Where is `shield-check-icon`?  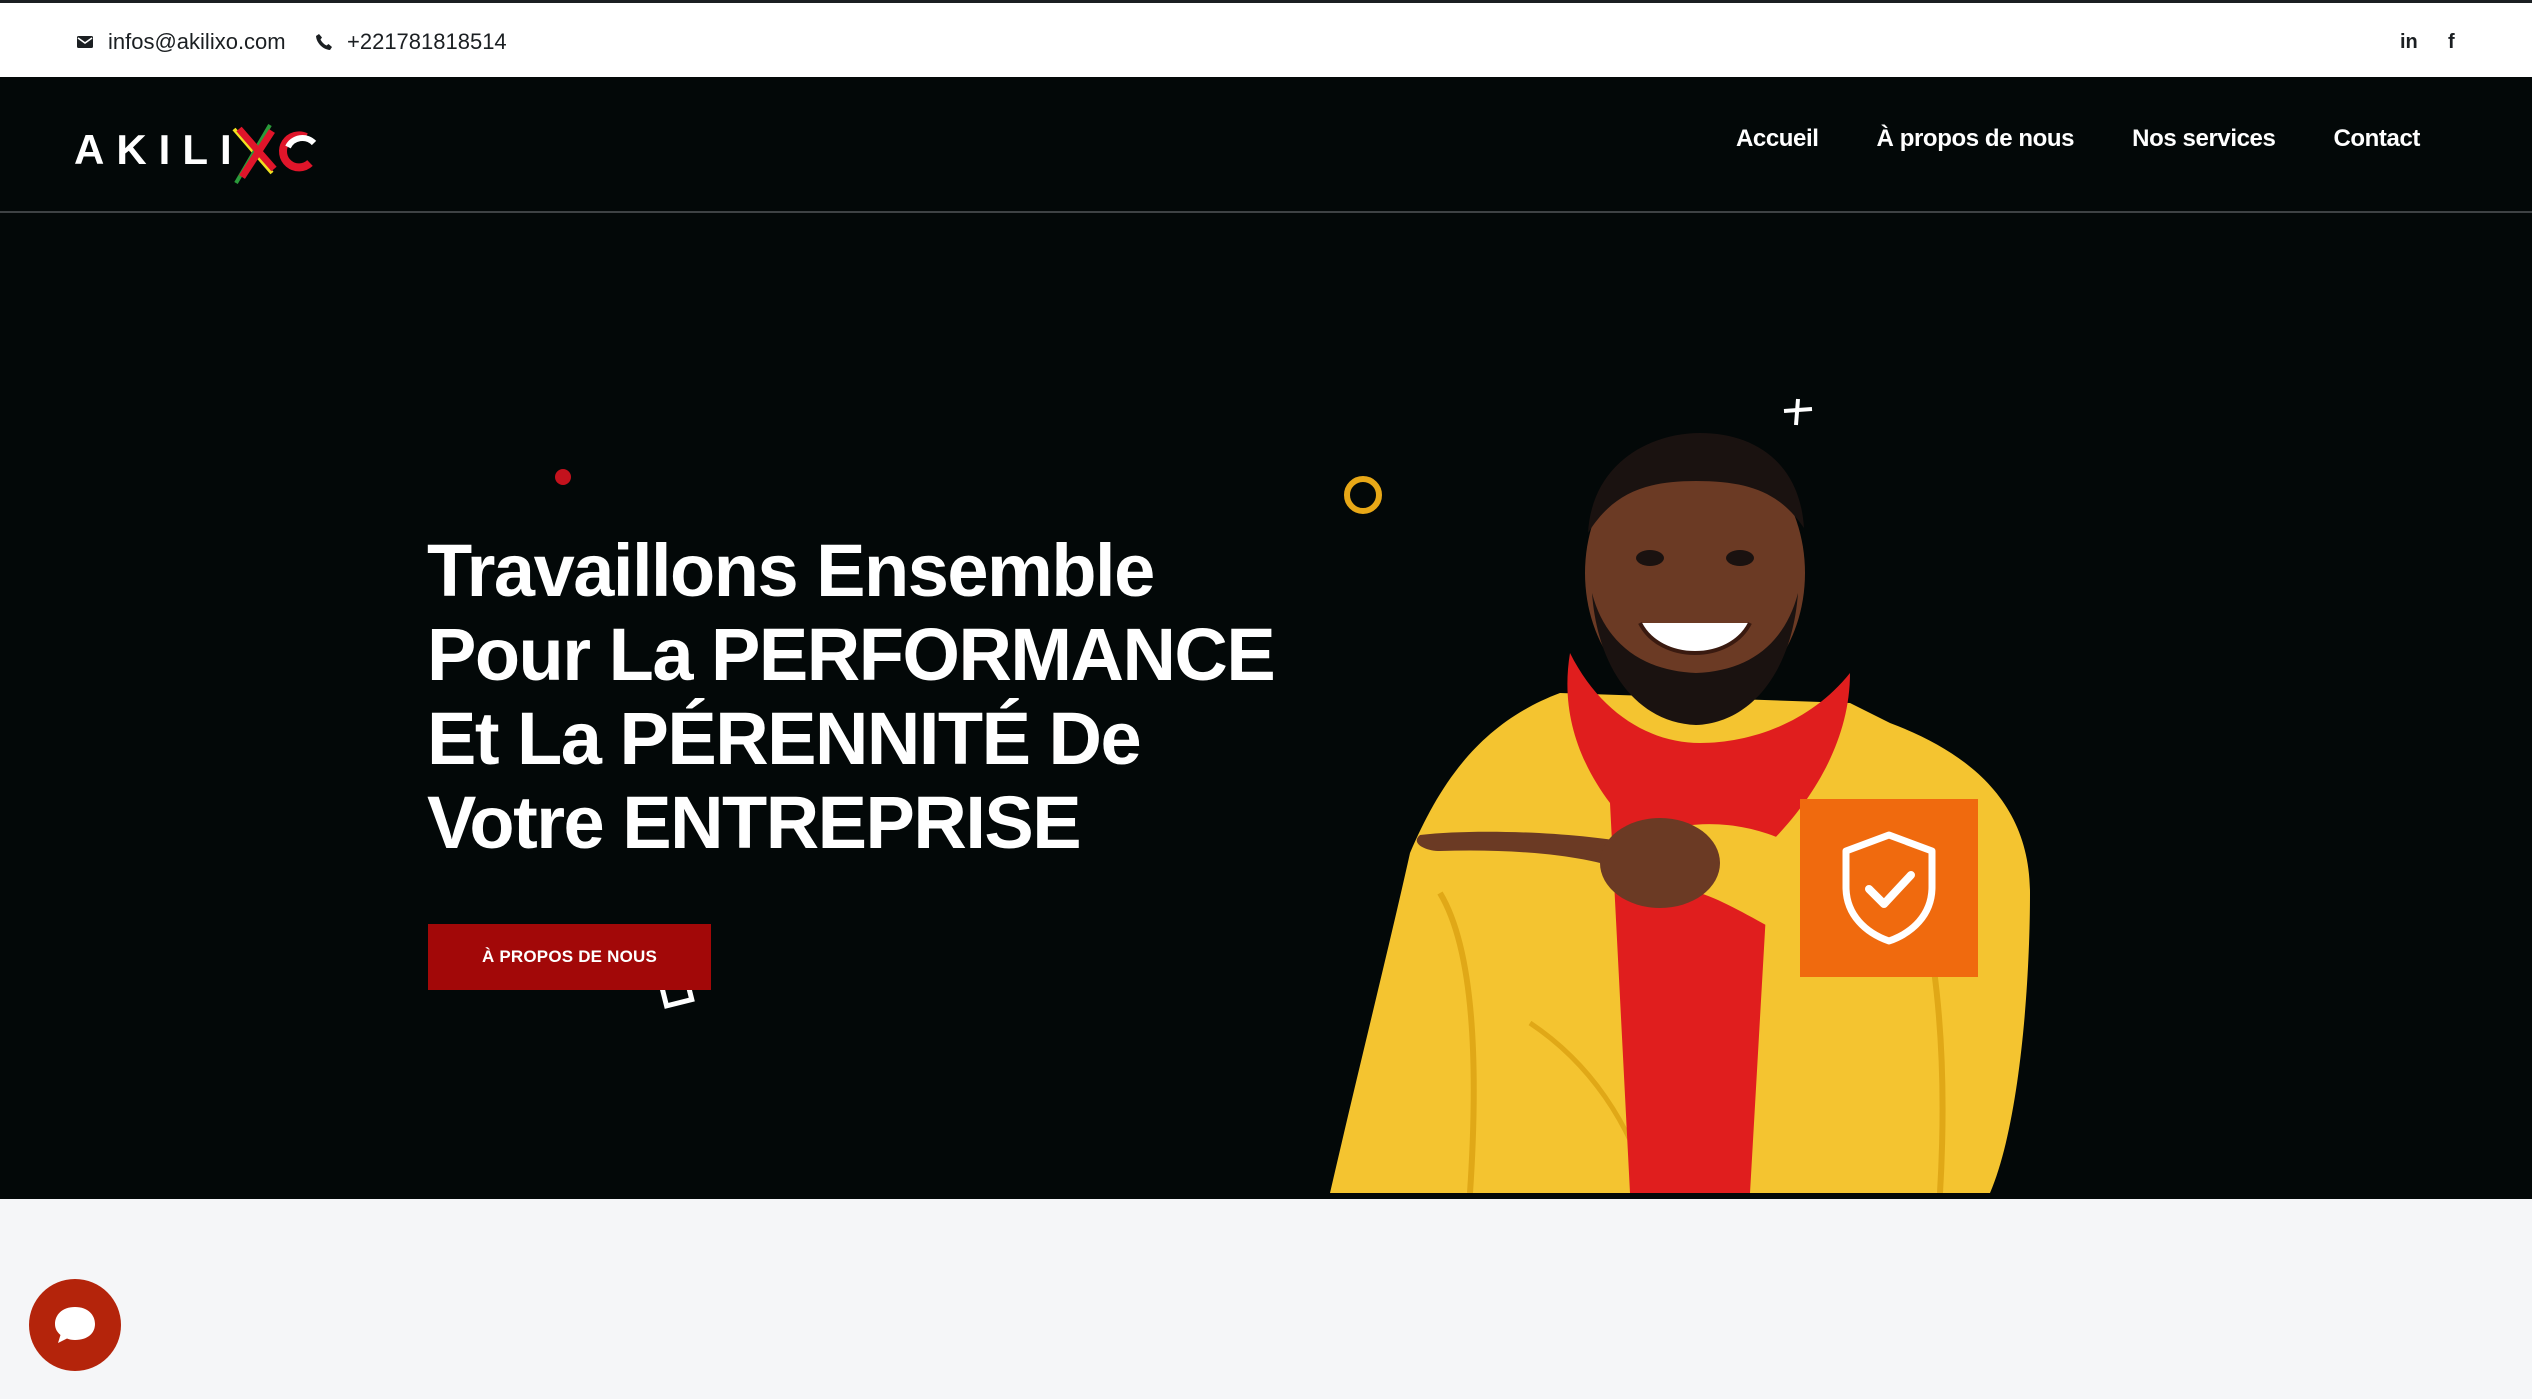
shield-check-icon is located at coordinates (1889, 888).